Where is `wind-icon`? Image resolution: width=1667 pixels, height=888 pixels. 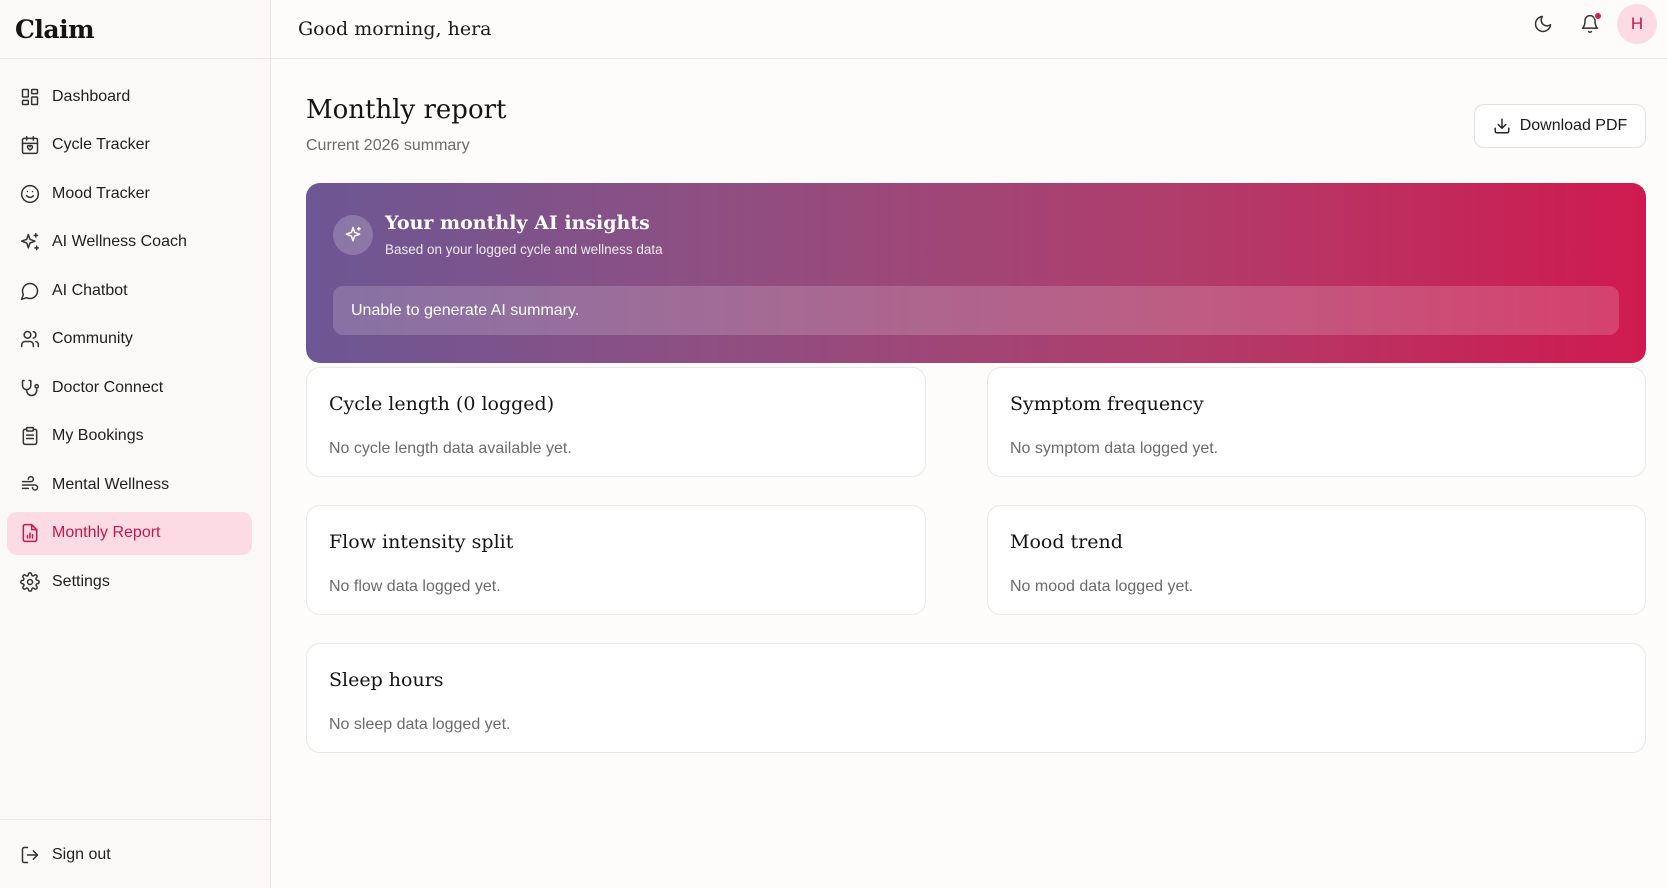
wind-icon is located at coordinates (30, 485).